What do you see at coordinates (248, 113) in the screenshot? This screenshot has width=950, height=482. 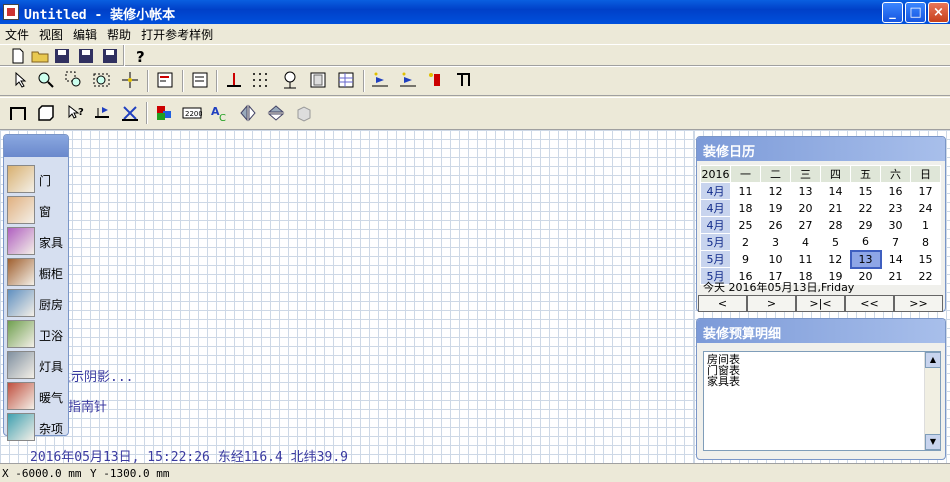 I see `mirror-vertical-icon` at bounding box center [248, 113].